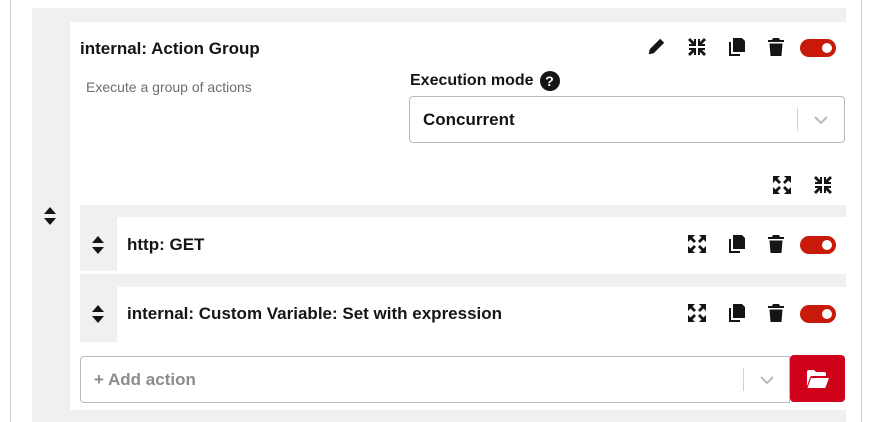 This screenshot has width=872, height=422. I want to click on execution-mode-value: Concurrent, so click(469, 119).